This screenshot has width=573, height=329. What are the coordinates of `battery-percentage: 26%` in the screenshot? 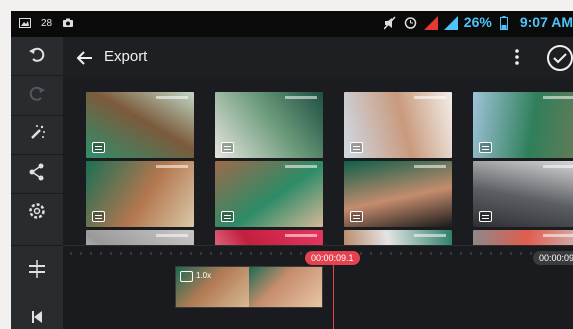 It's located at (477, 22).